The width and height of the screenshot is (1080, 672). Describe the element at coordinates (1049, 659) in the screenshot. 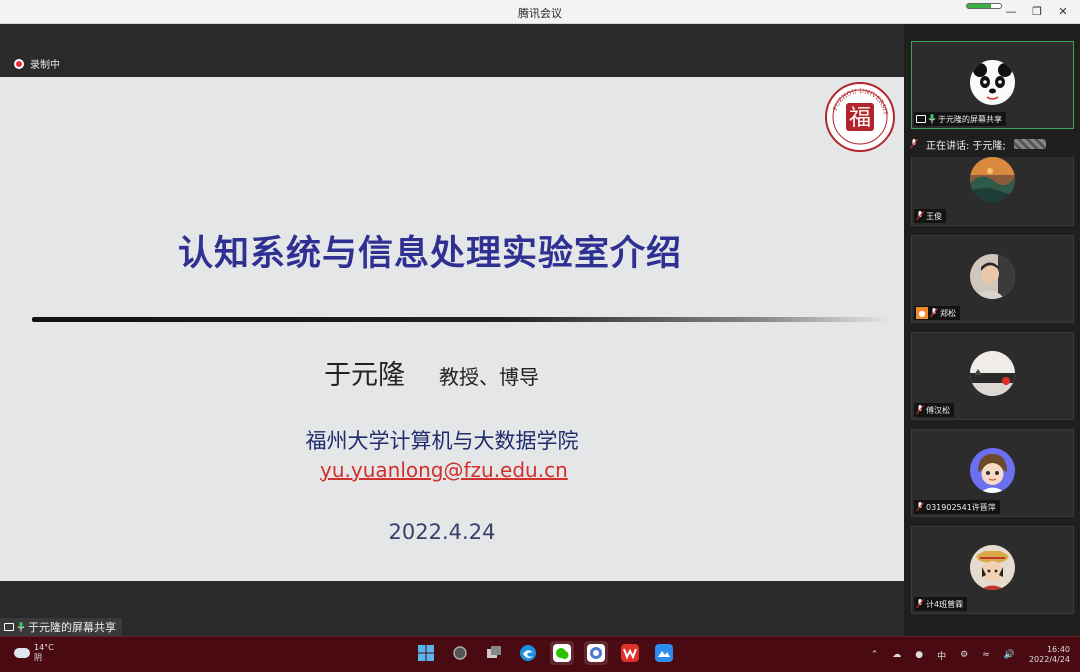

I see `clock-date: 2022/4/24` at that location.